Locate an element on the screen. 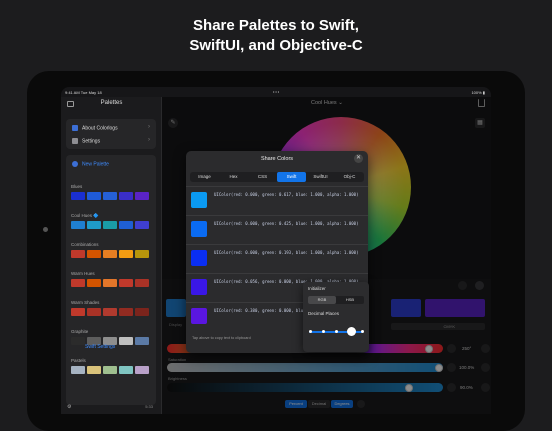 The height and width of the screenshot is (431, 552). sidebar-item-settings: Settings is located at coordinates (86, 141).